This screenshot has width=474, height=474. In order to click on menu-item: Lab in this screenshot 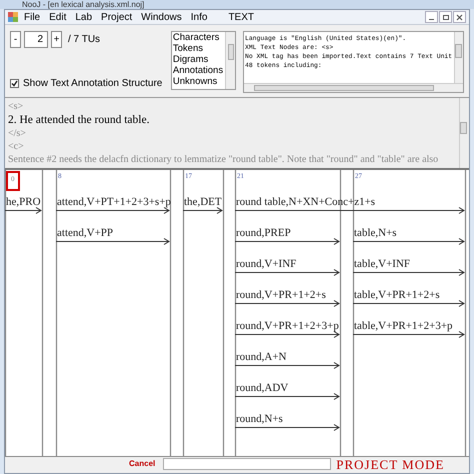, I will do `click(83, 17)`.